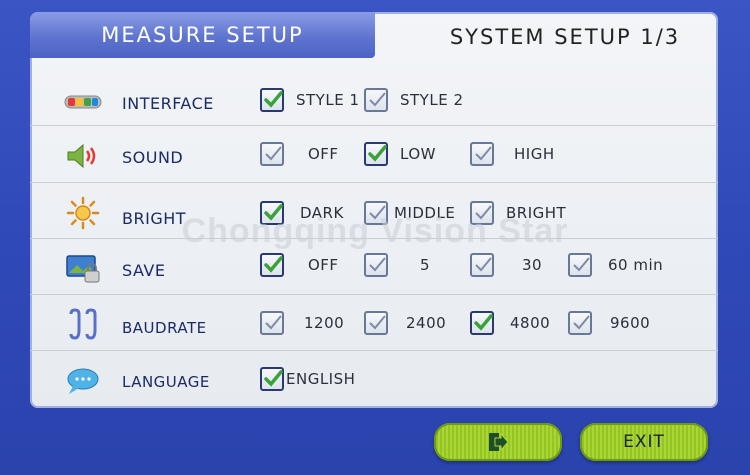  What do you see at coordinates (168, 103) in the screenshot?
I see `interface-label: INTERFACE` at bounding box center [168, 103].